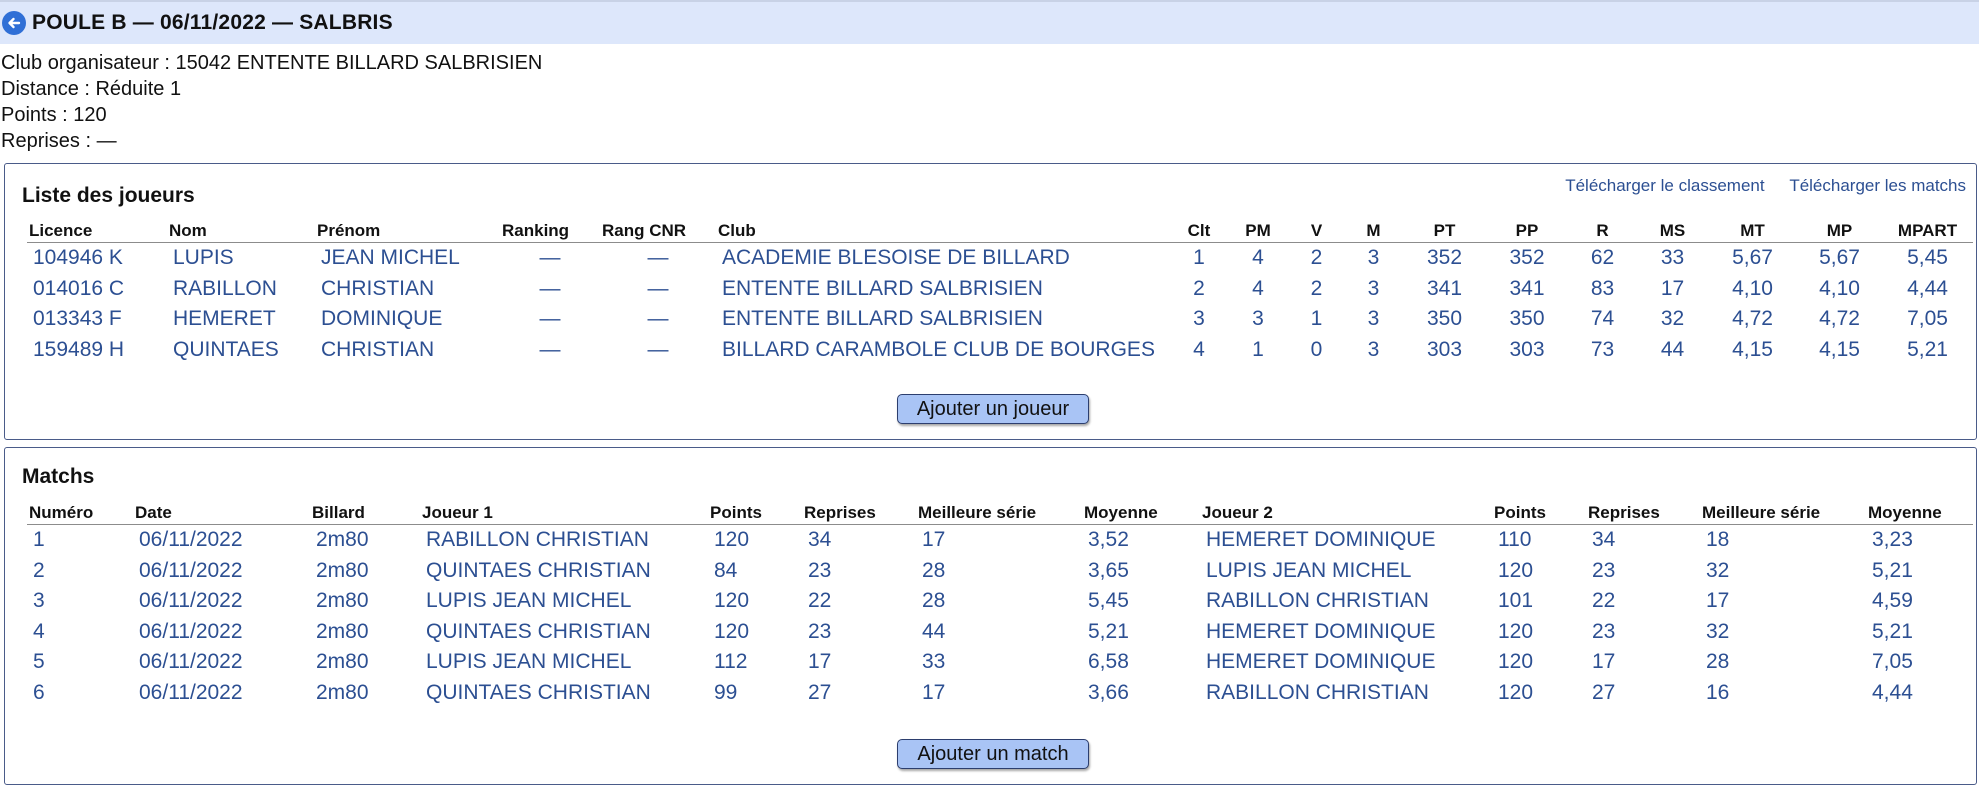 Image resolution: width=1979 pixels, height=795 pixels. Describe the element at coordinates (1444, 231) in the screenshot. I see `col-pt: PT` at that location.